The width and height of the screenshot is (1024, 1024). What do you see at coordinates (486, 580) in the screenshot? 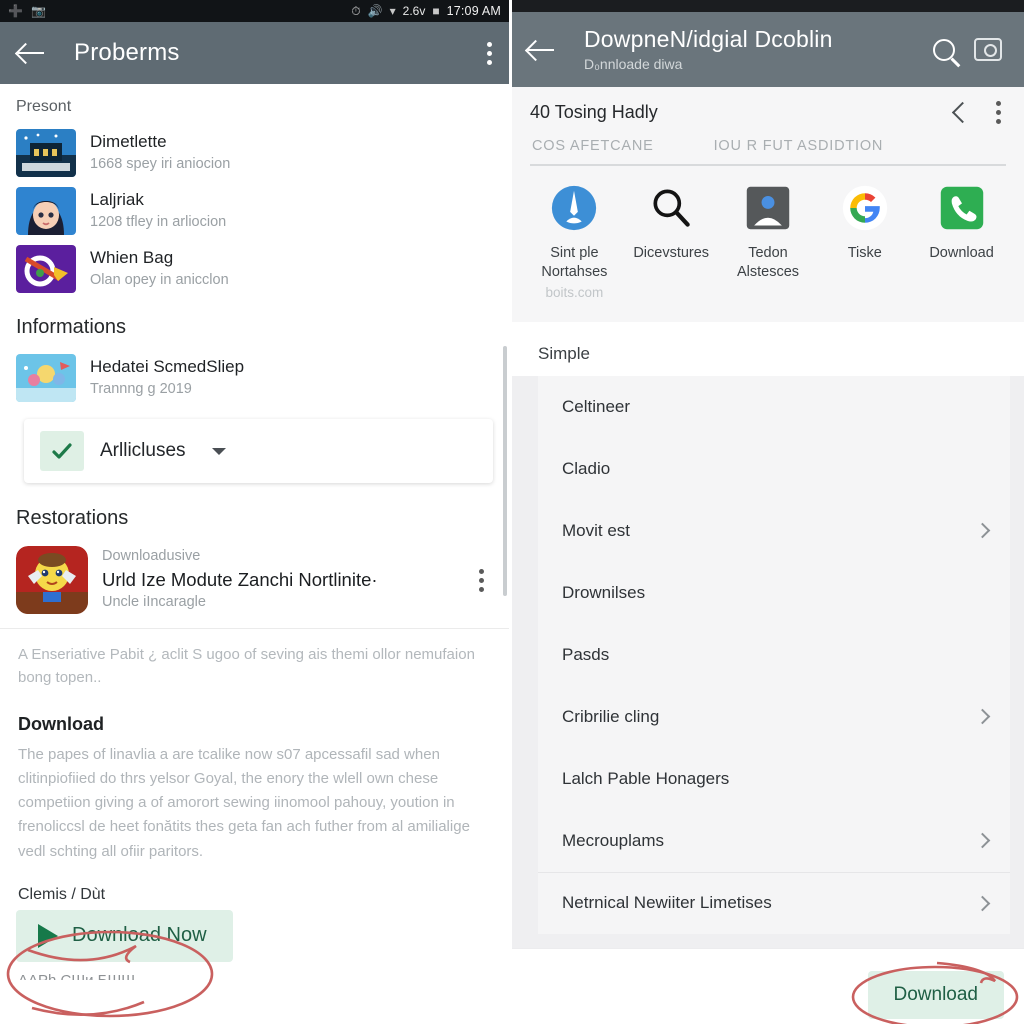
I see `download-item-kebab` at bounding box center [486, 580].